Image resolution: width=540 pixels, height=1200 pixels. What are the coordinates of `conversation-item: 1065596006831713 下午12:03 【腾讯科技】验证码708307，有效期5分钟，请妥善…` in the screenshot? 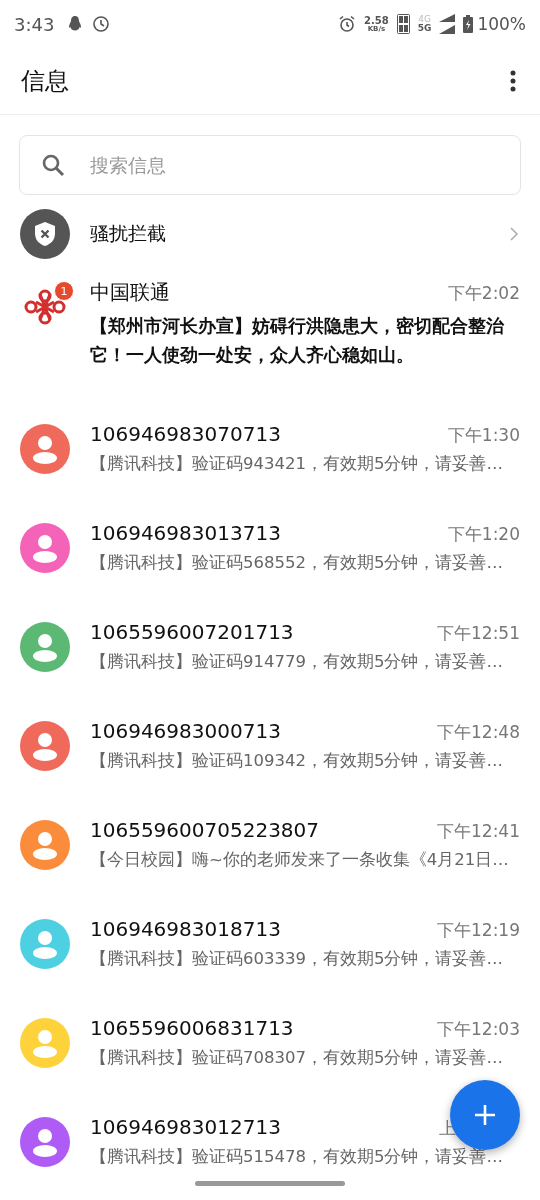 It's located at (270, 1042).